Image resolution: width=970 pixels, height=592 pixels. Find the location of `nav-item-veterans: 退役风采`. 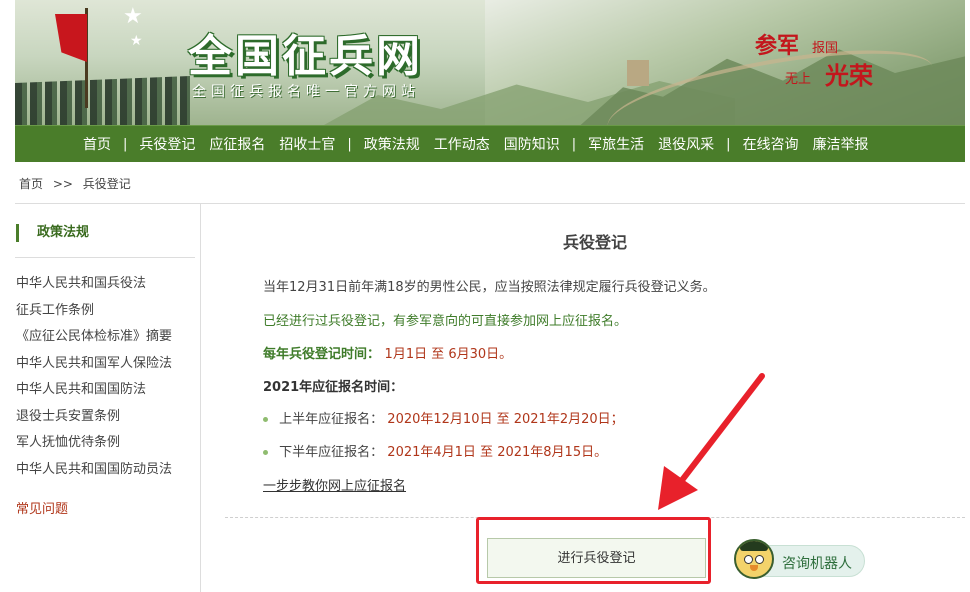

nav-item-veterans: 退役风采 is located at coordinates (686, 144).